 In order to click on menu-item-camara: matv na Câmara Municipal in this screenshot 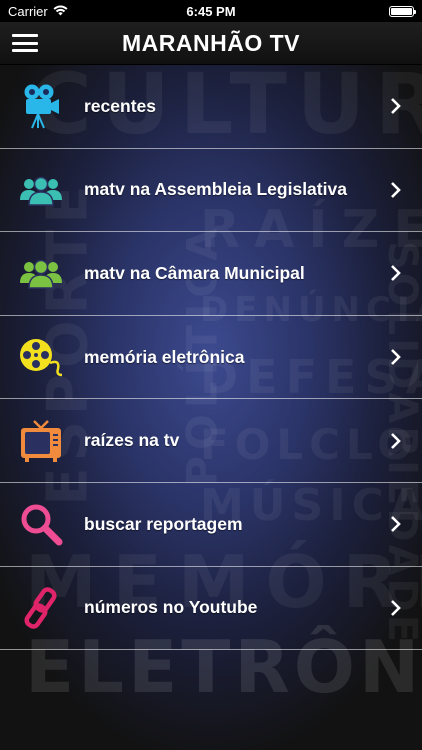, I will do `click(211, 274)`.